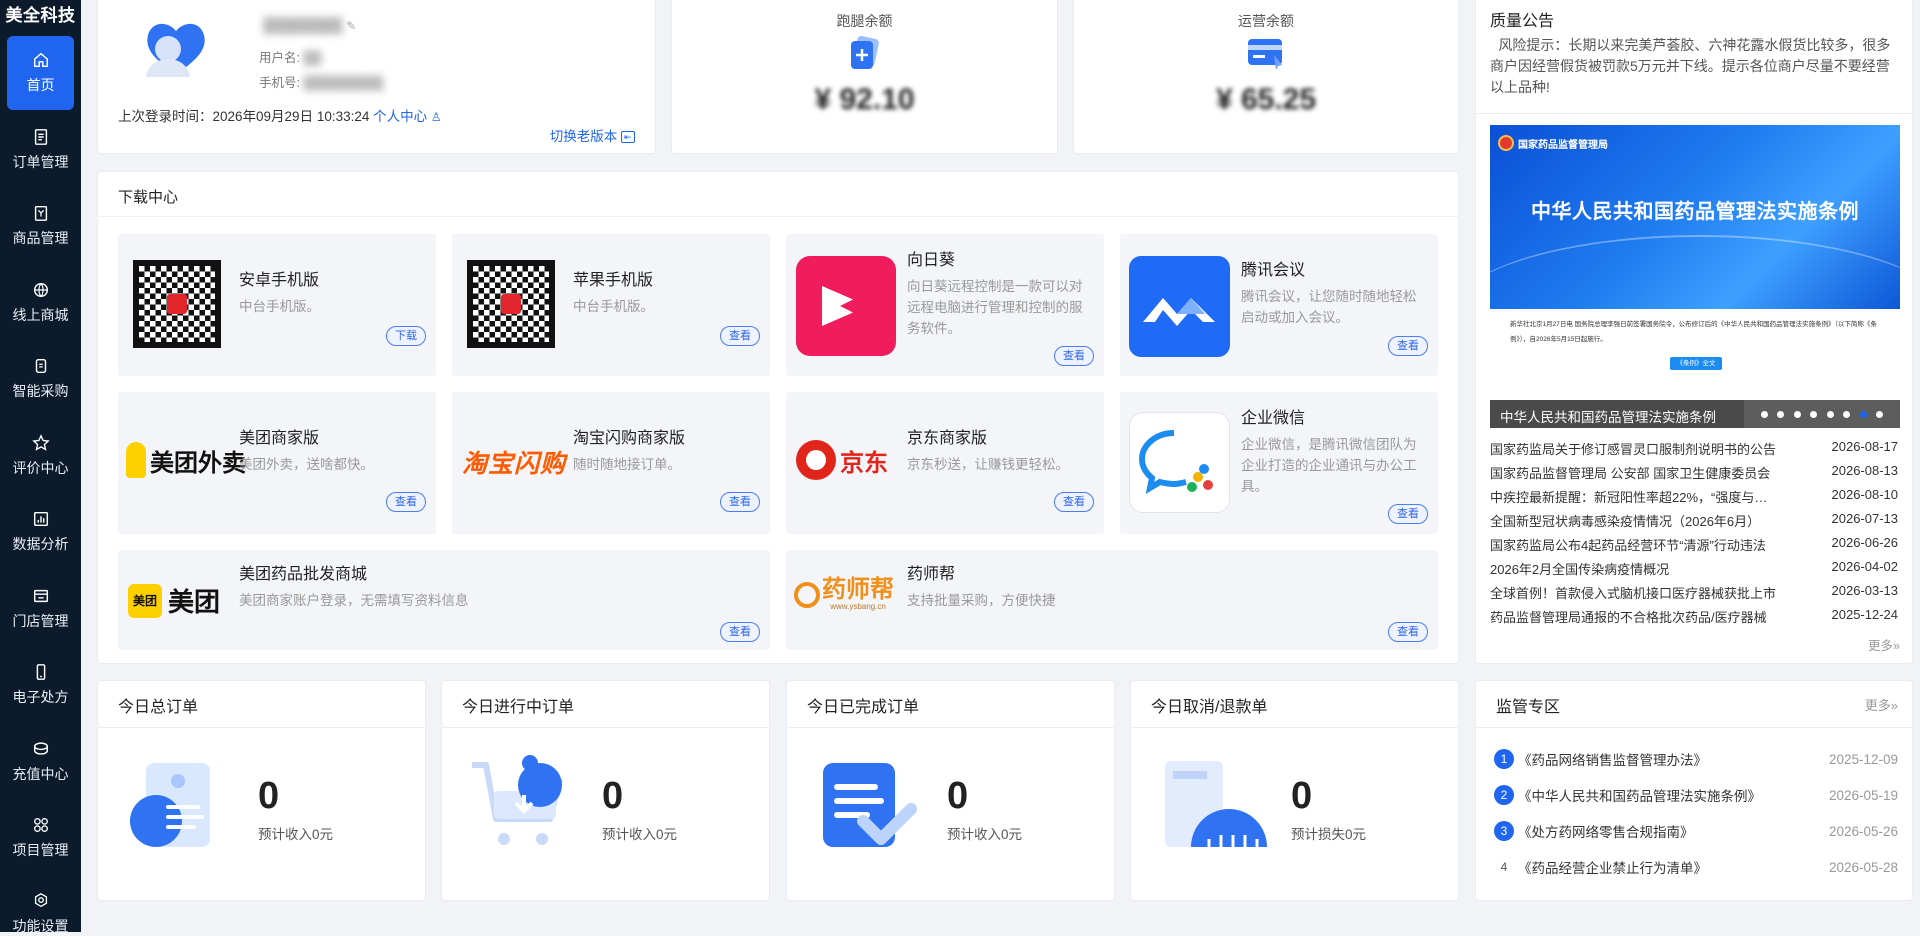  I want to click on banner-fulltext-button: 《条例》全文, so click(1696, 363).